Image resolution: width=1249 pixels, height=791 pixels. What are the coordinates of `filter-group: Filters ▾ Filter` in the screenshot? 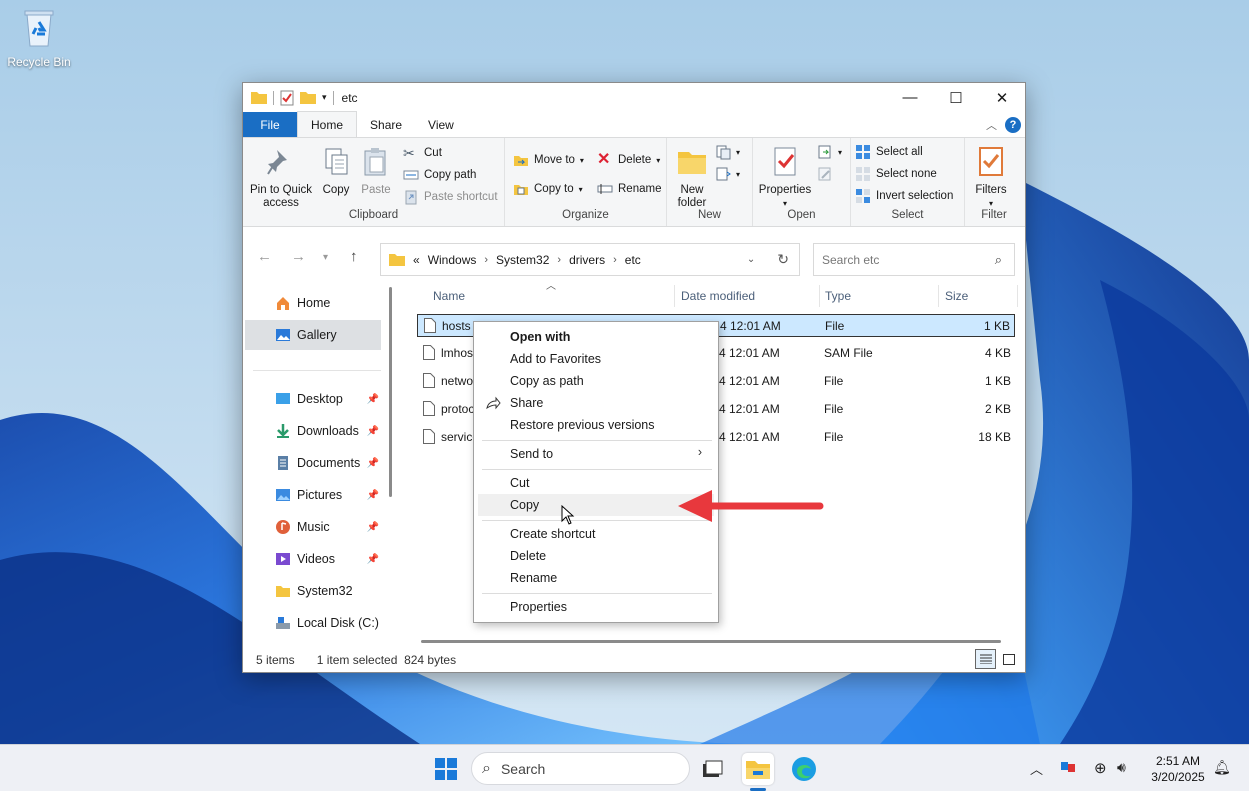 It's located at (994, 182).